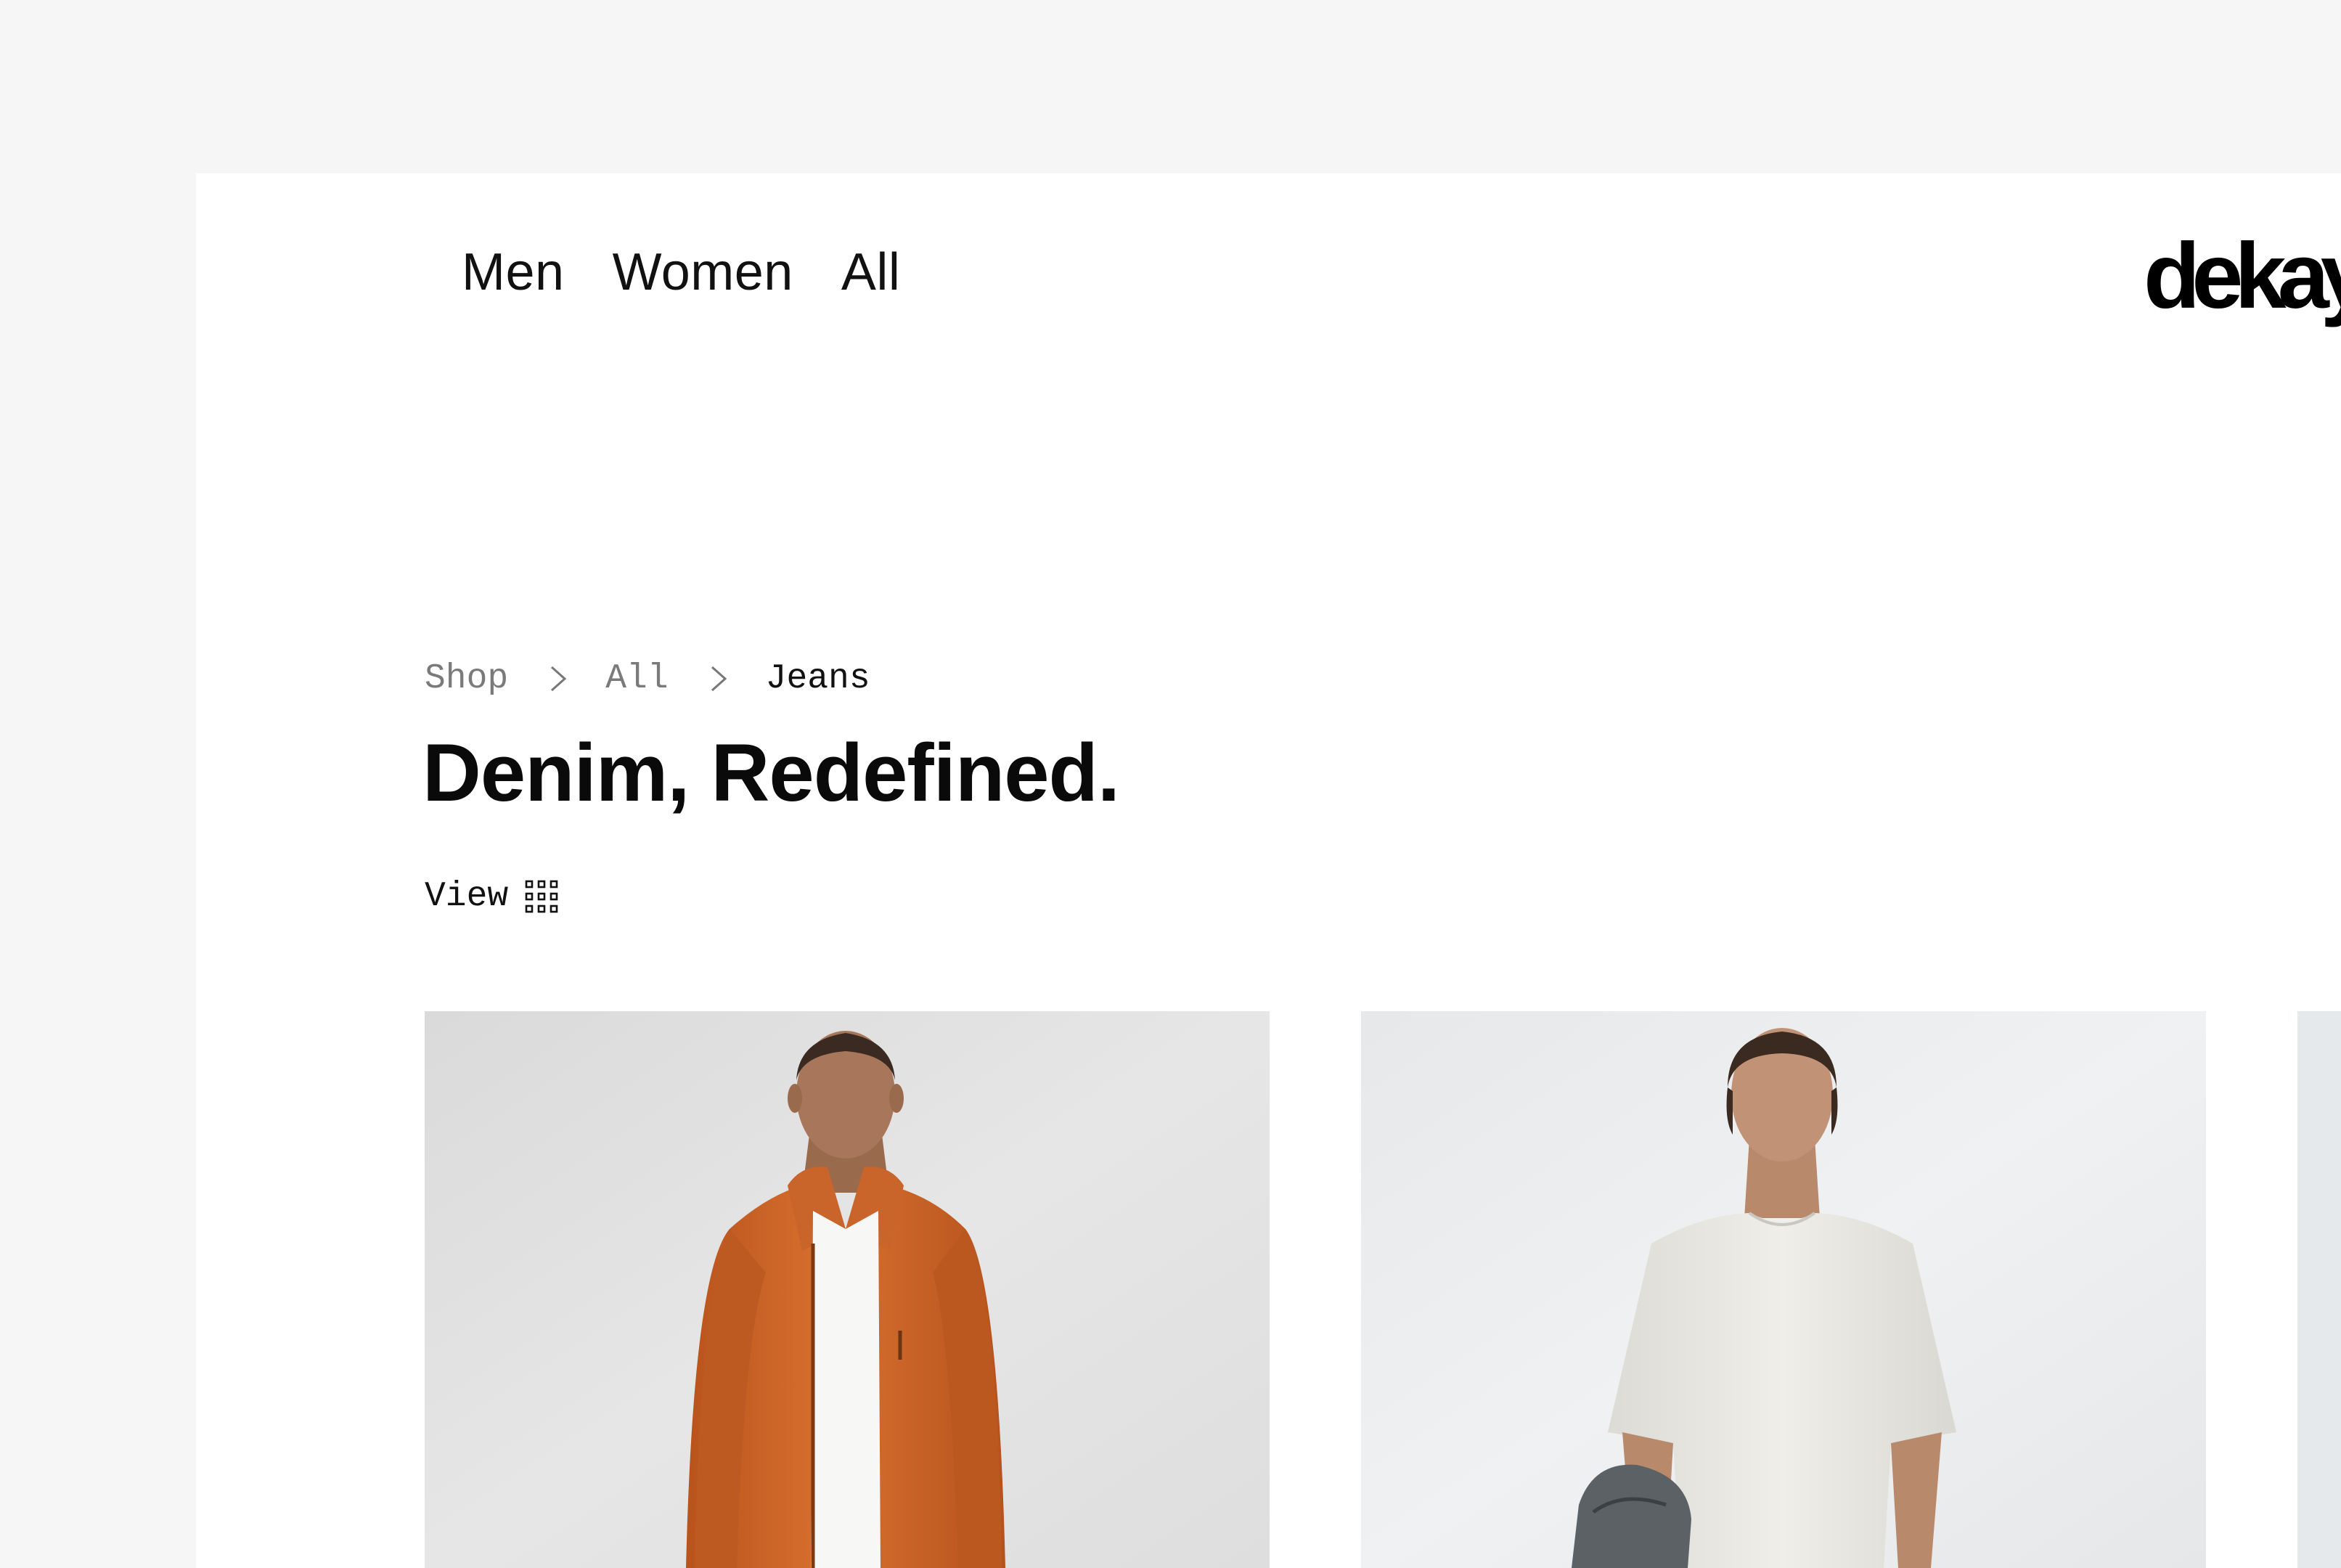 This screenshot has width=2341, height=1568. I want to click on product-image-orange-jacket, so click(847, 1290).